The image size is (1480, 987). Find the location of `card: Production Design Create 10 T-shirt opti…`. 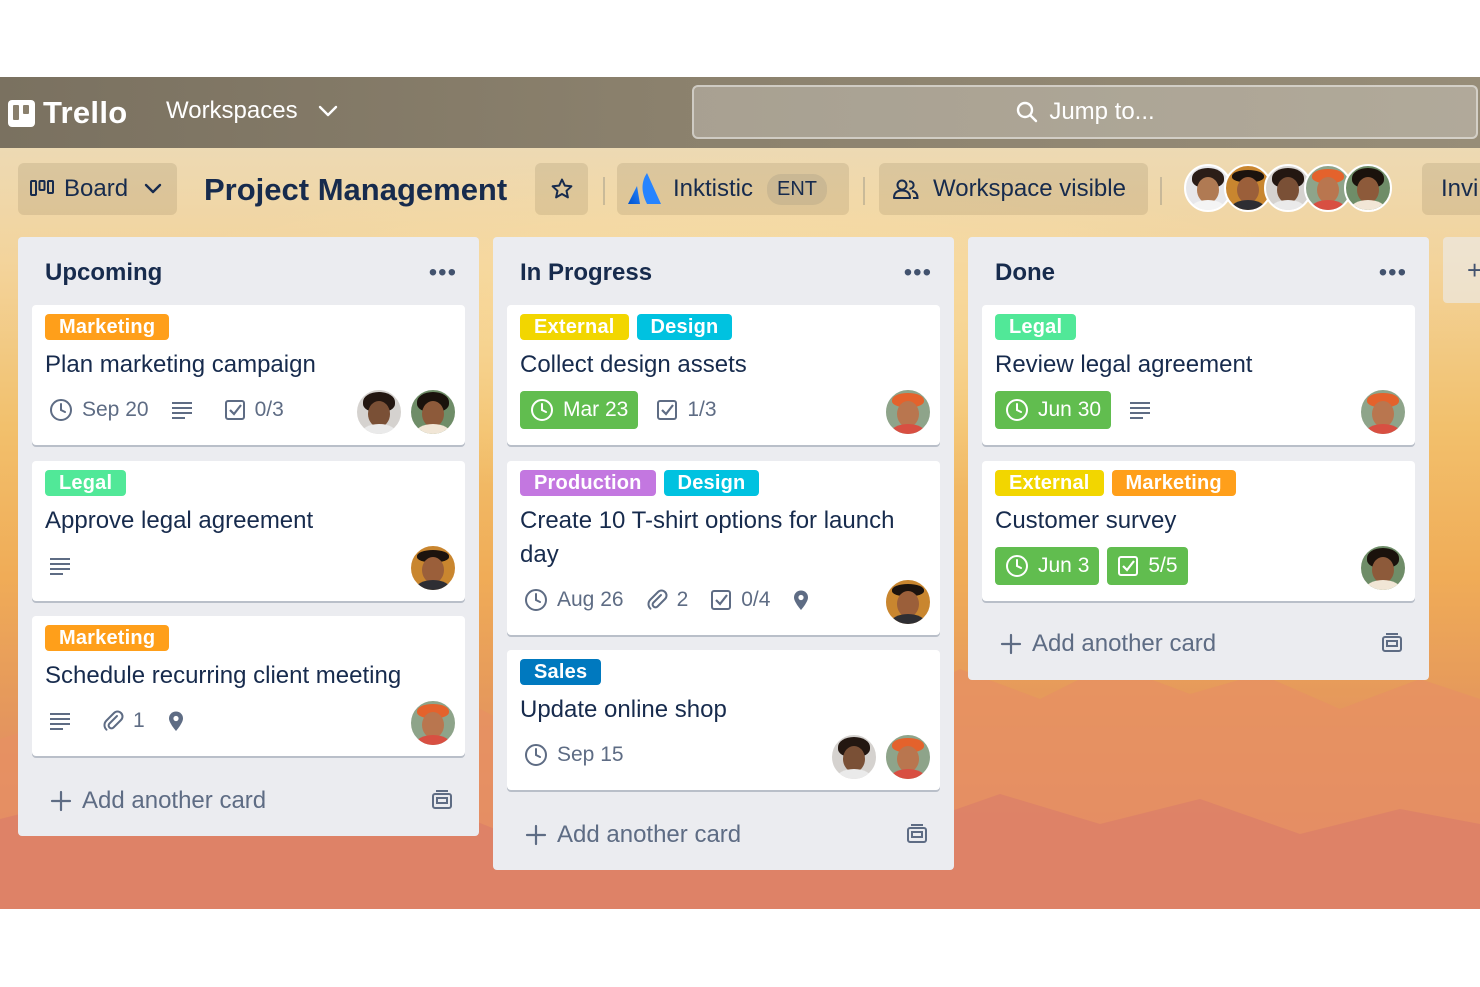

card: Production Design Create 10 T-shirt opti… is located at coordinates (723, 548).